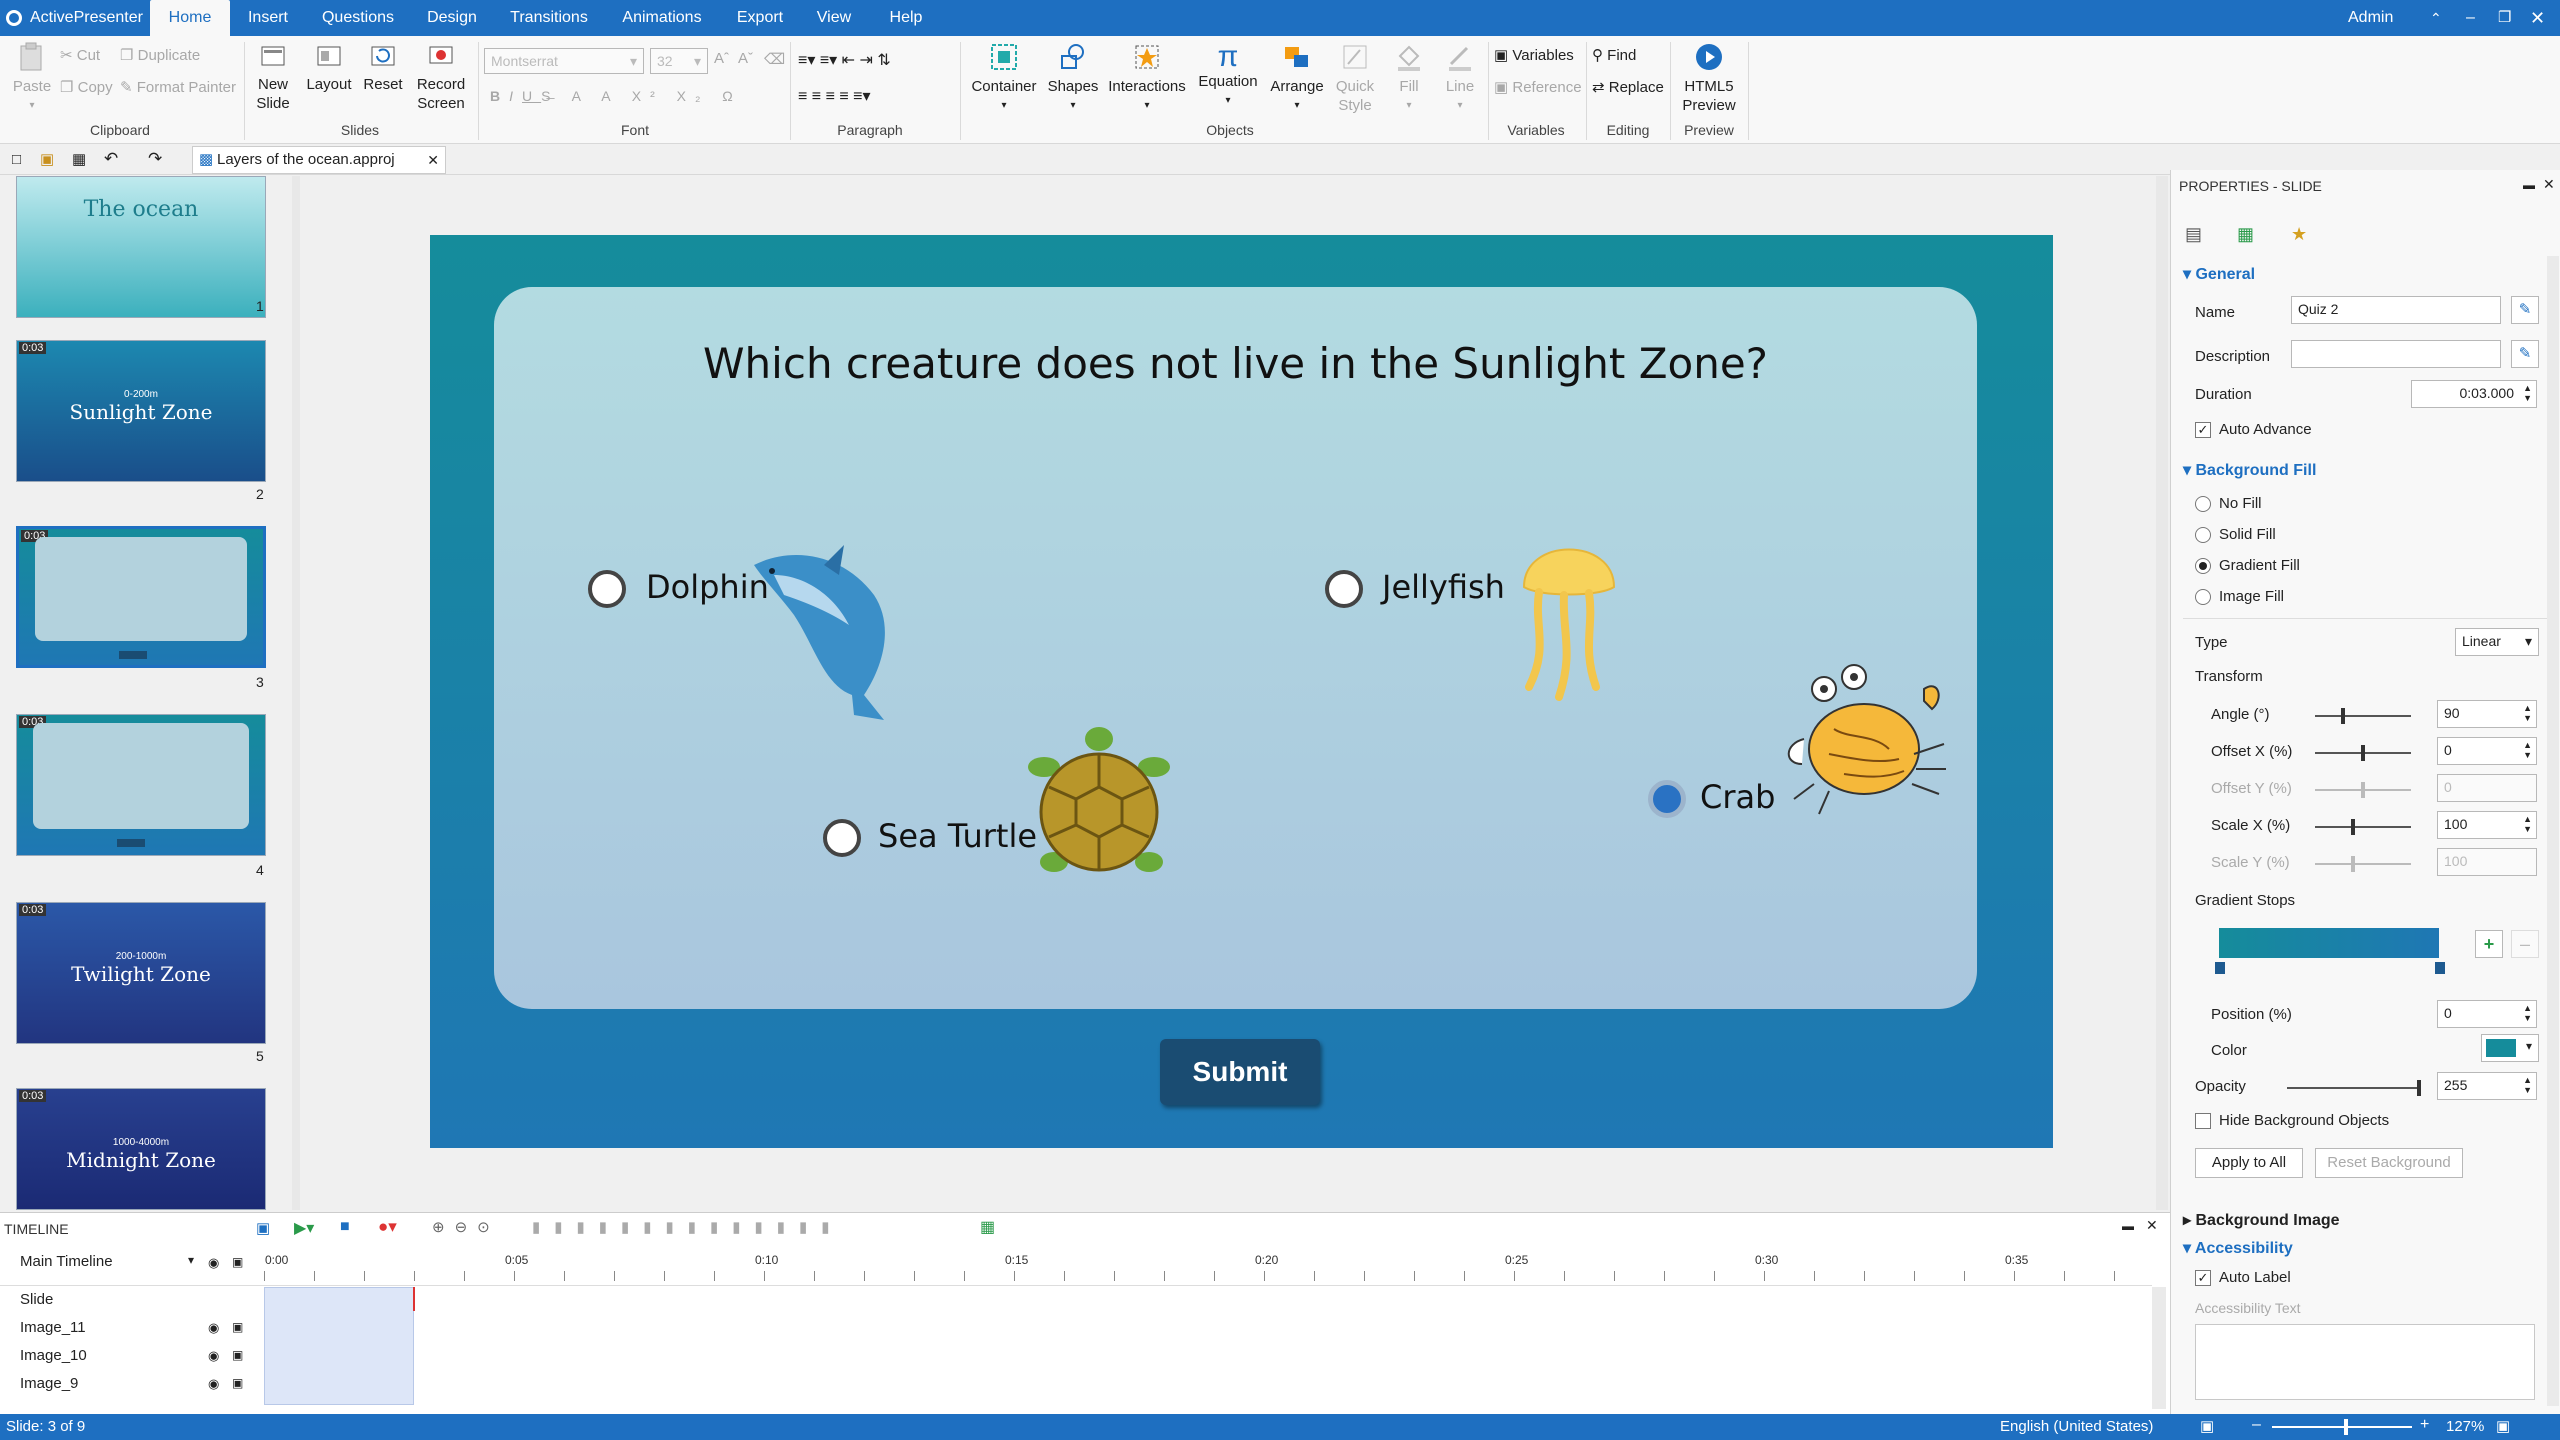 The height and width of the screenshot is (1440, 2560). Describe the element at coordinates (2363, 790) in the screenshot. I see `offset-y-slider-thumb` at that location.